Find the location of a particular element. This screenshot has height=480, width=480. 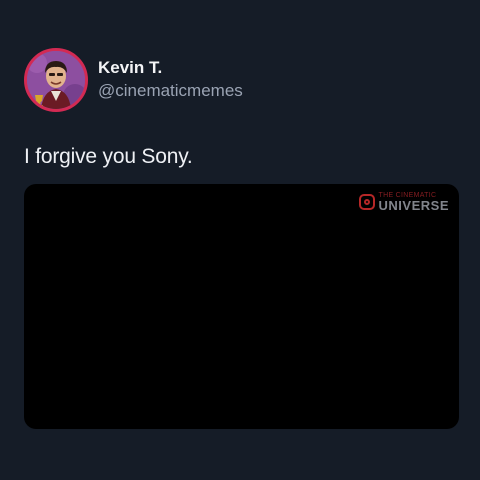

avatar is located at coordinates (56, 80).